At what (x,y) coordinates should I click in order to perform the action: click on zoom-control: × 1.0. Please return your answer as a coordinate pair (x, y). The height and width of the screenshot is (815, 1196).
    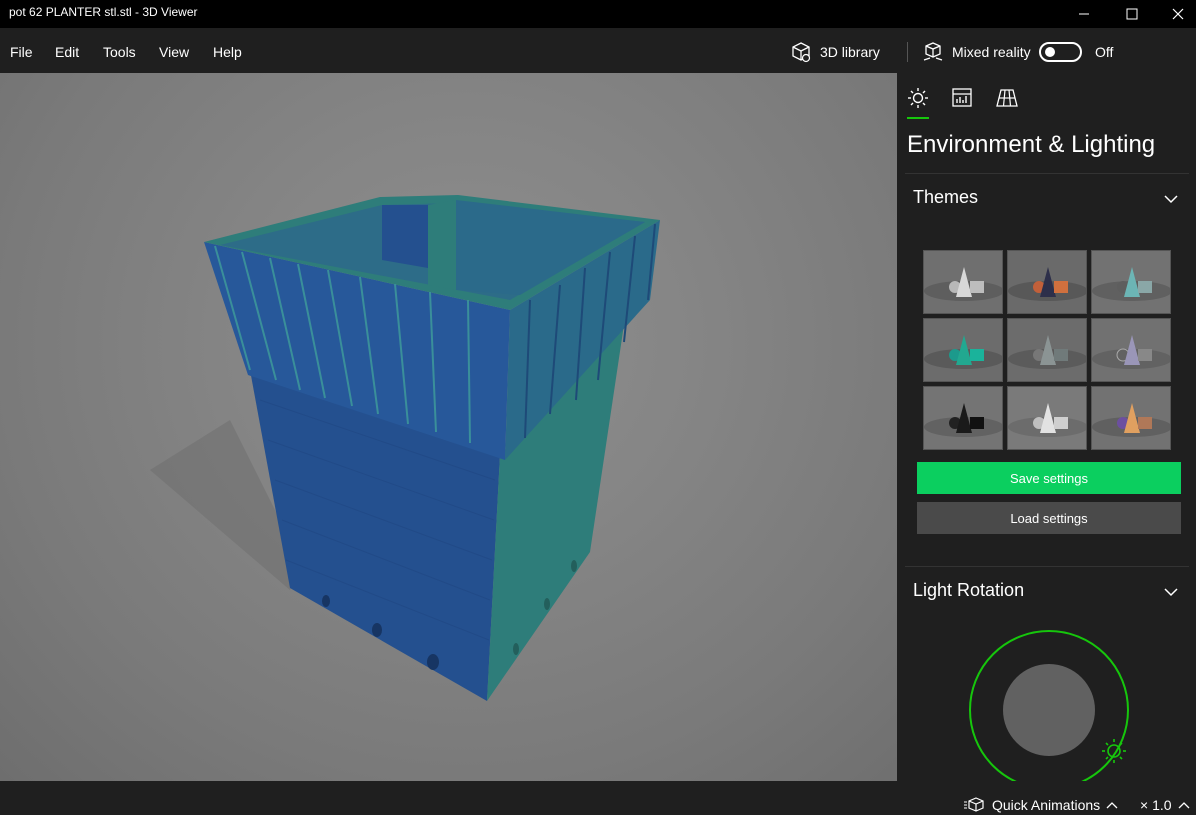
    Looking at the image, I should click on (1165, 805).